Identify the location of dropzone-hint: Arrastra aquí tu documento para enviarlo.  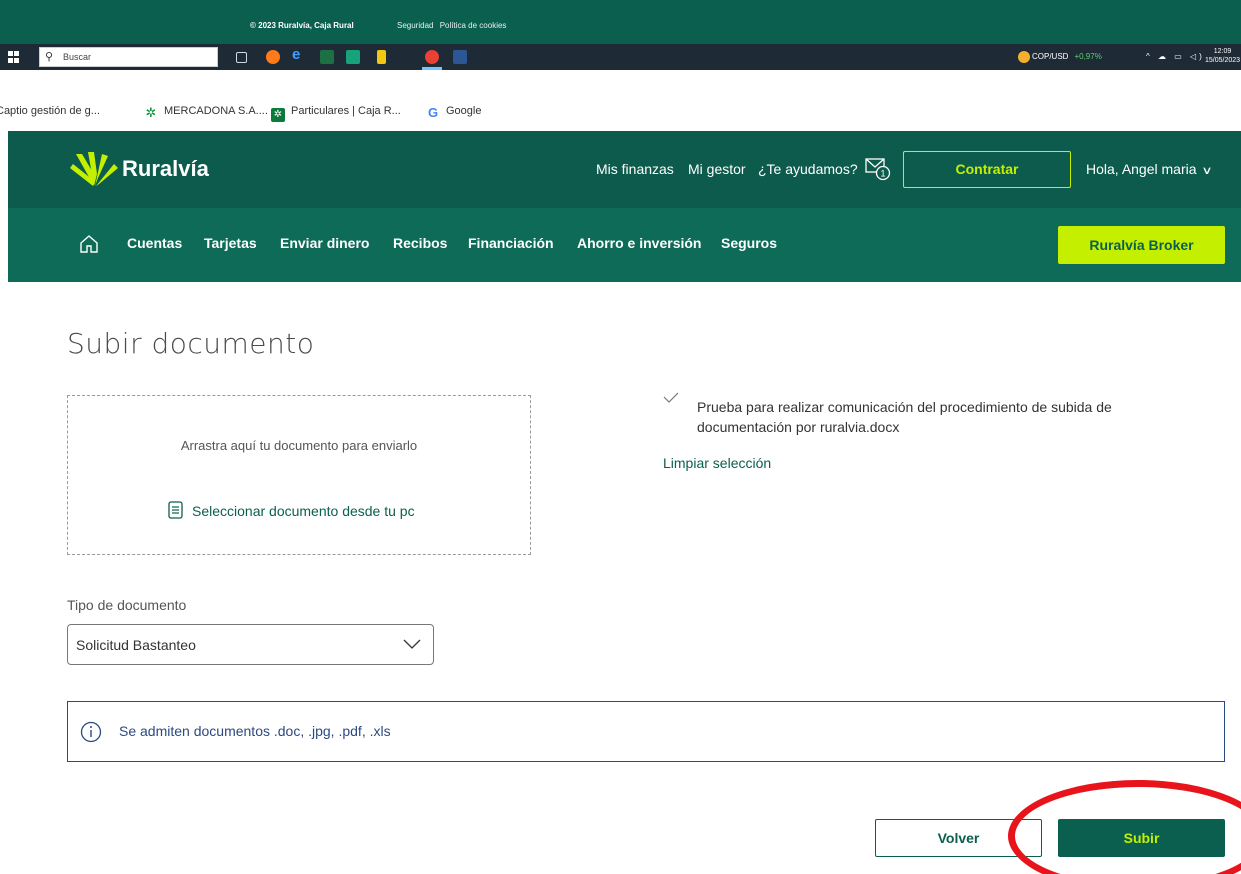
(299, 445).